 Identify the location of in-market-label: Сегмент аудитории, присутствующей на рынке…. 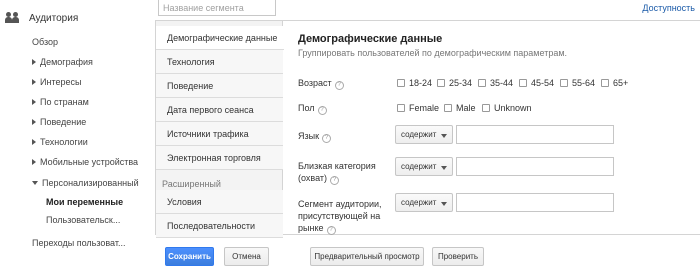
(340, 217).